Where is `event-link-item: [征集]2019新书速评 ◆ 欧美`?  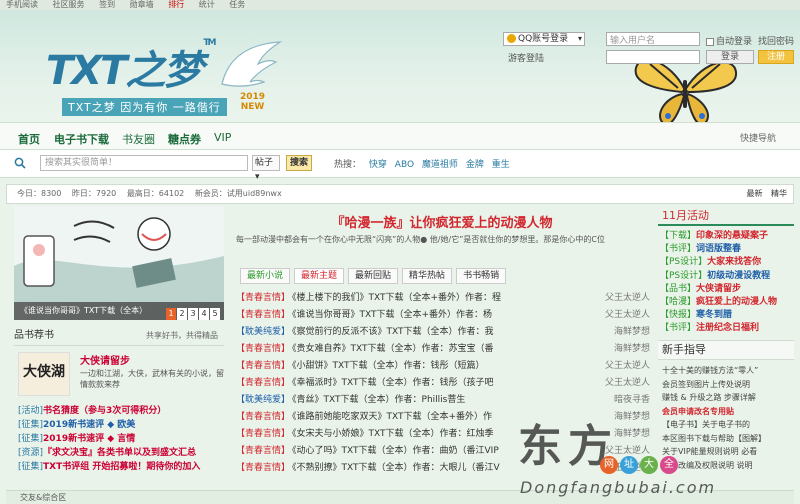 event-link-item: [征集]2019新书速评 ◆ 欧美 is located at coordinates (121, 425).